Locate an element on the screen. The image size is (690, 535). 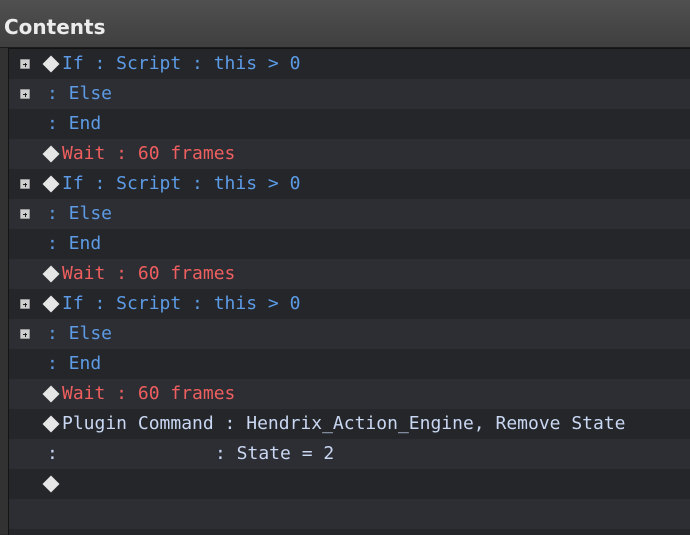
command-row-continuation: : : State = 2 is located at coordinates (349, 454).